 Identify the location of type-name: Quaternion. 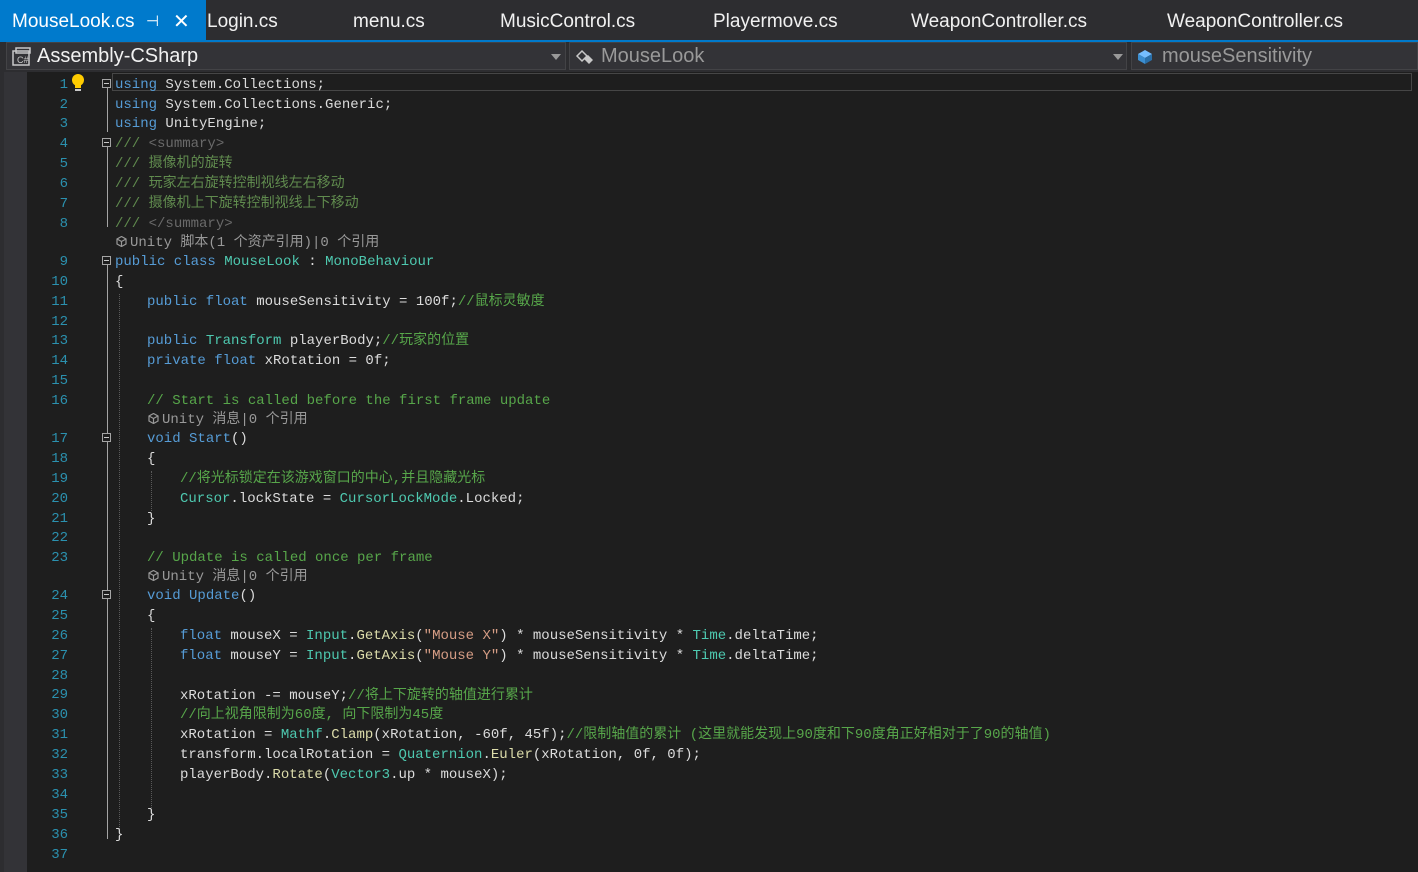
(440, 755).